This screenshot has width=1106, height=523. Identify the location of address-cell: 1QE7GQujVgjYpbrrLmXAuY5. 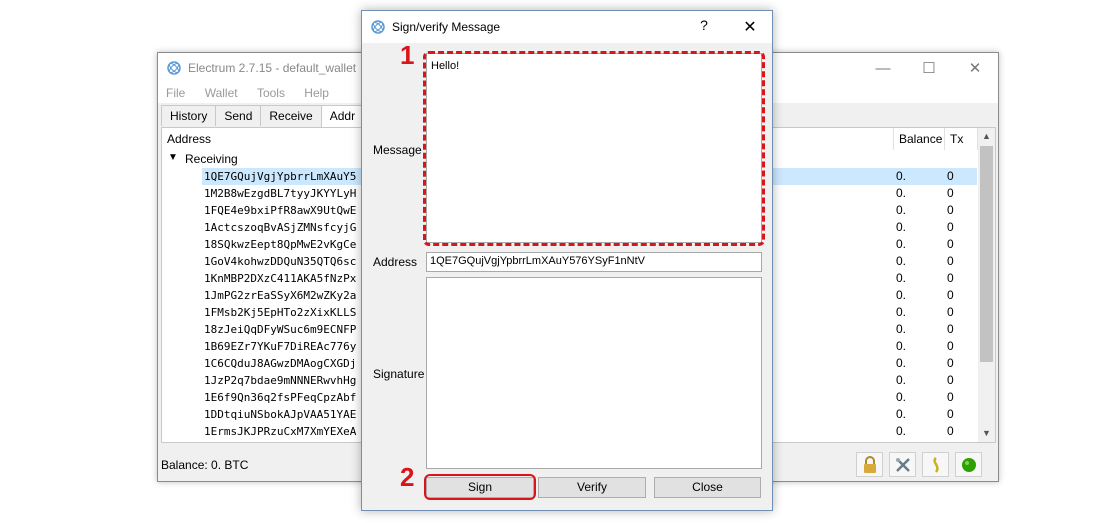
(282, 176).